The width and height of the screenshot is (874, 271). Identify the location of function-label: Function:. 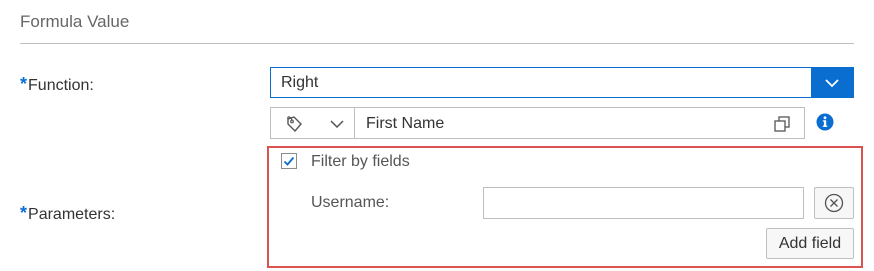
(61, 85).